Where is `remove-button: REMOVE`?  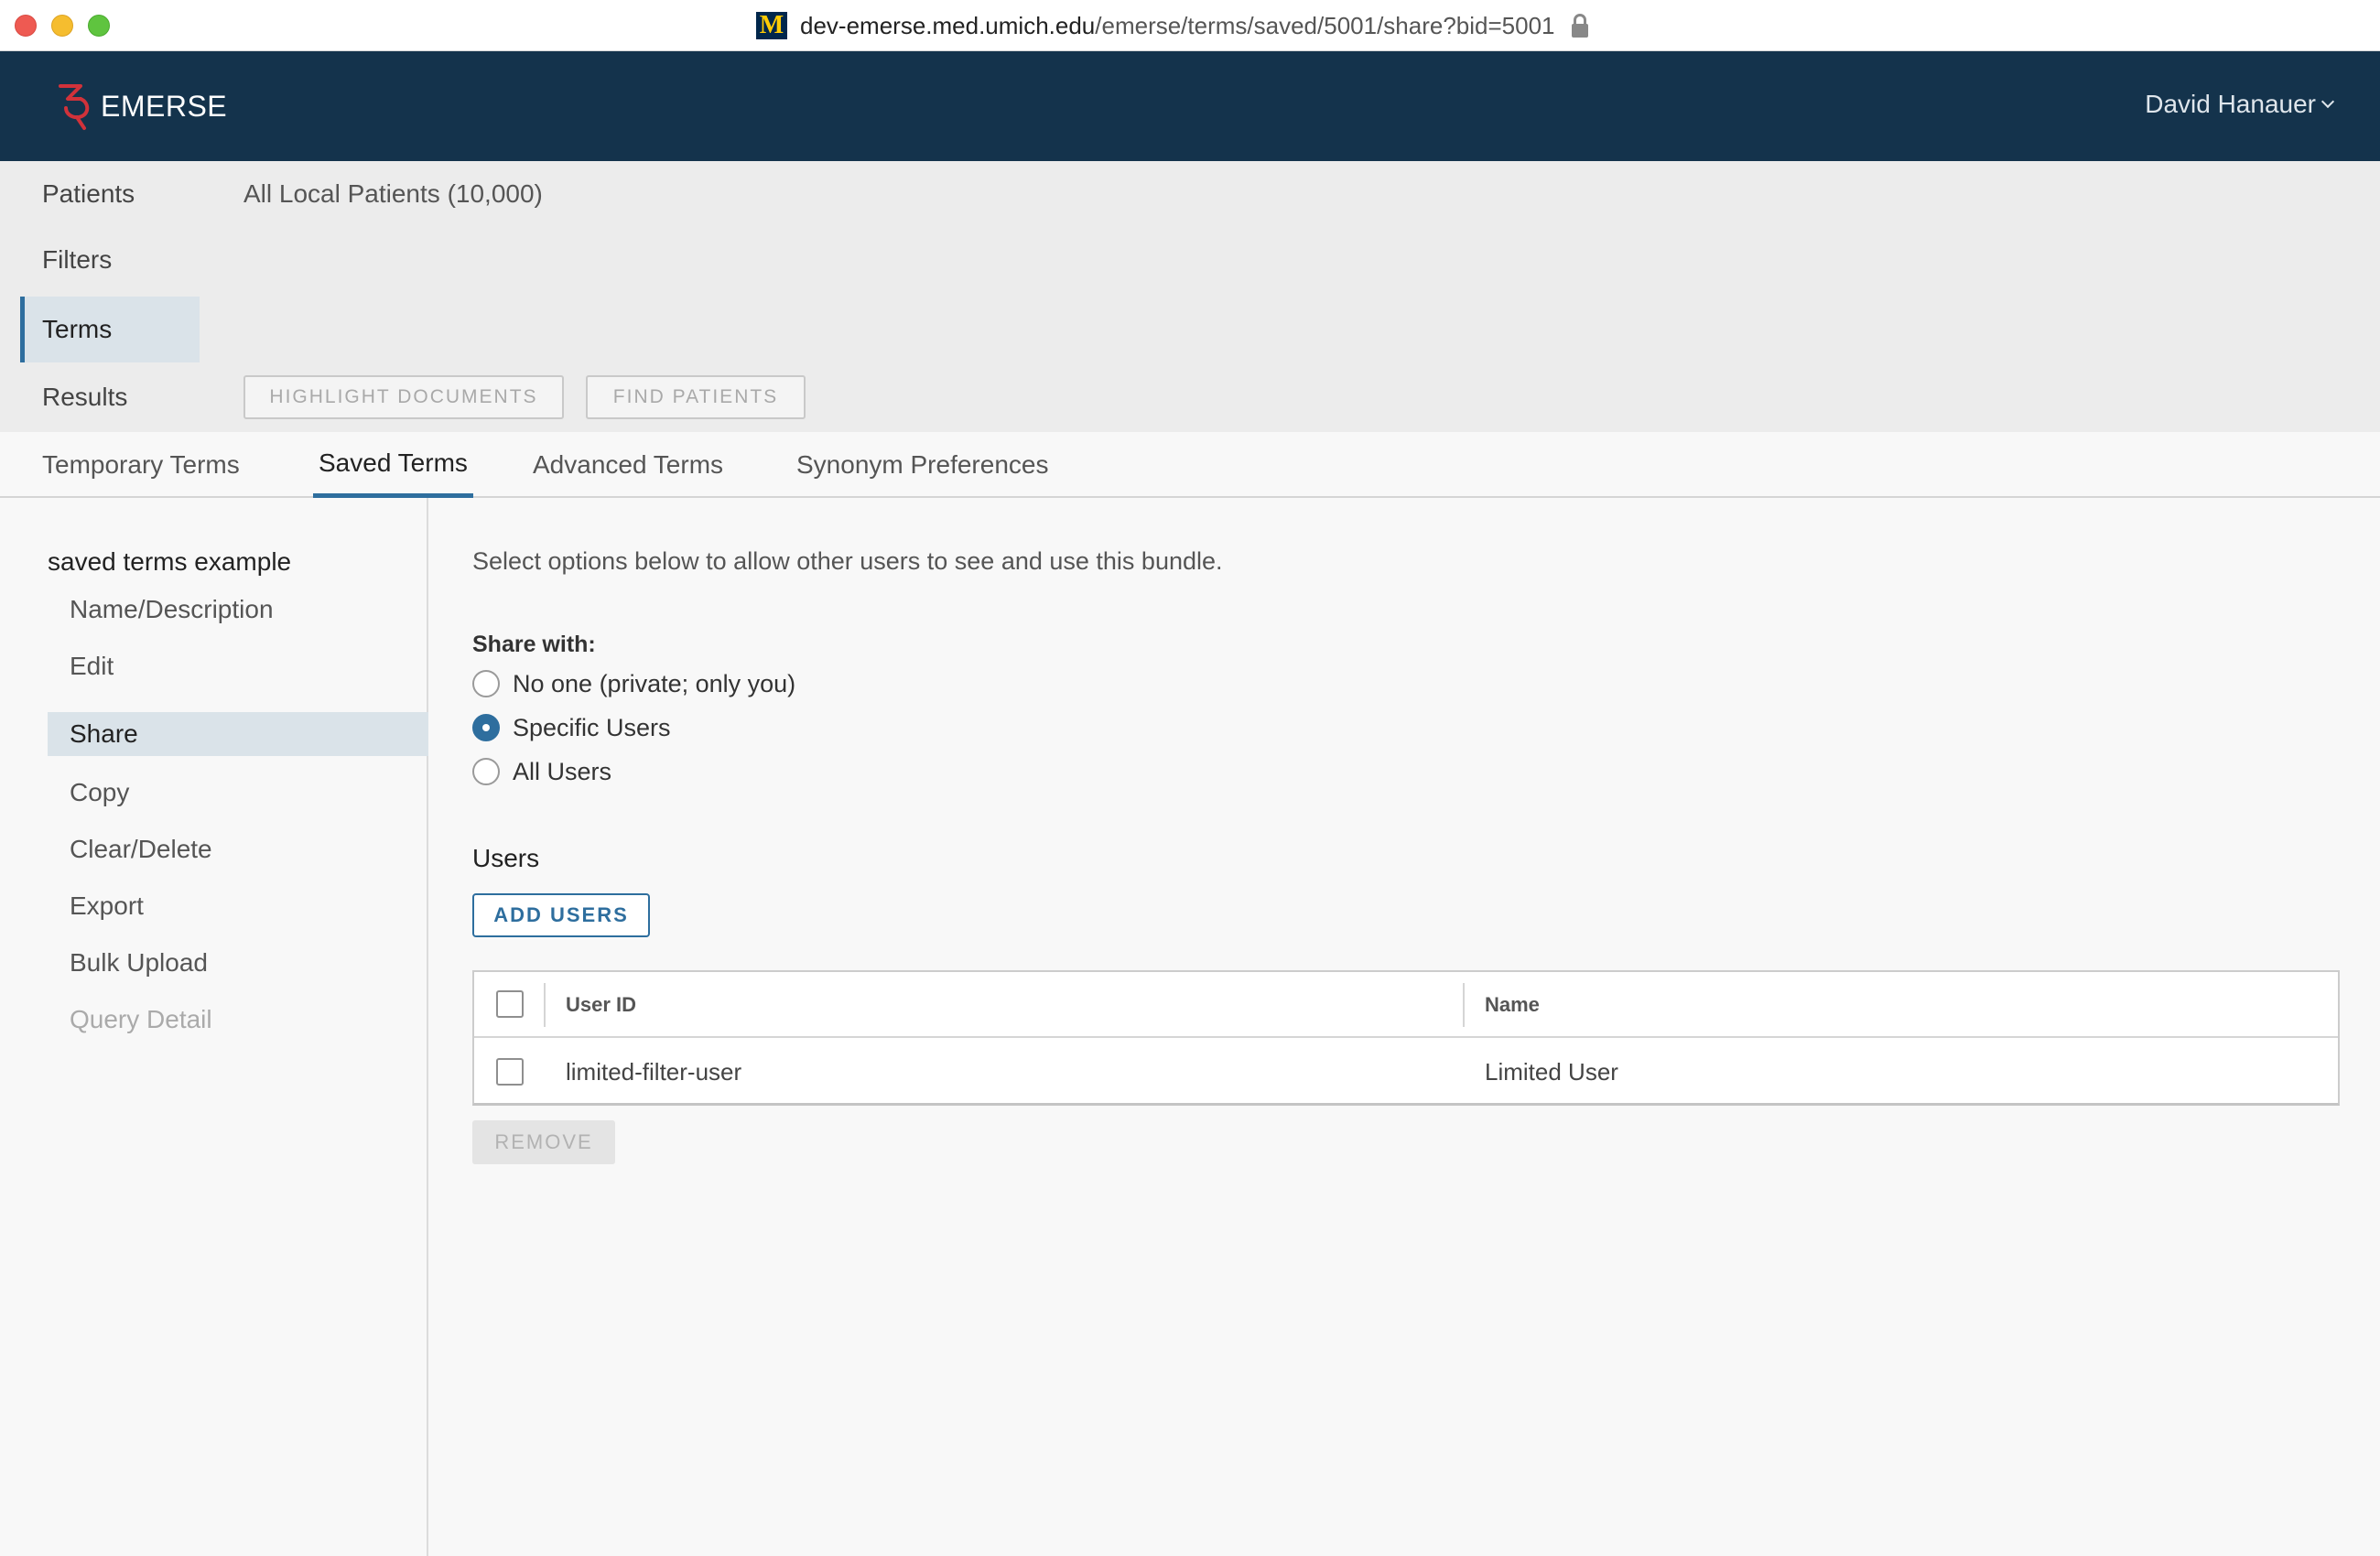
remove-button: REMOVE is located at coordinates (543, 1142).